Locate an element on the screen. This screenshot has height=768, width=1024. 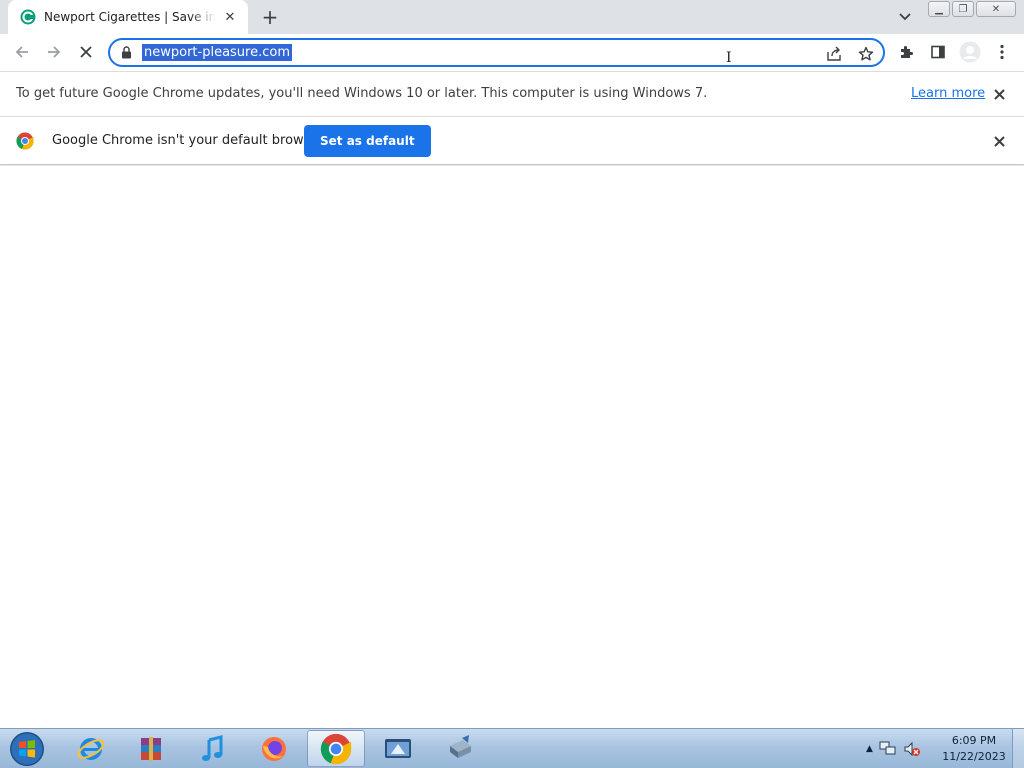
tab-search-icon is located at coordinates (905, 17).